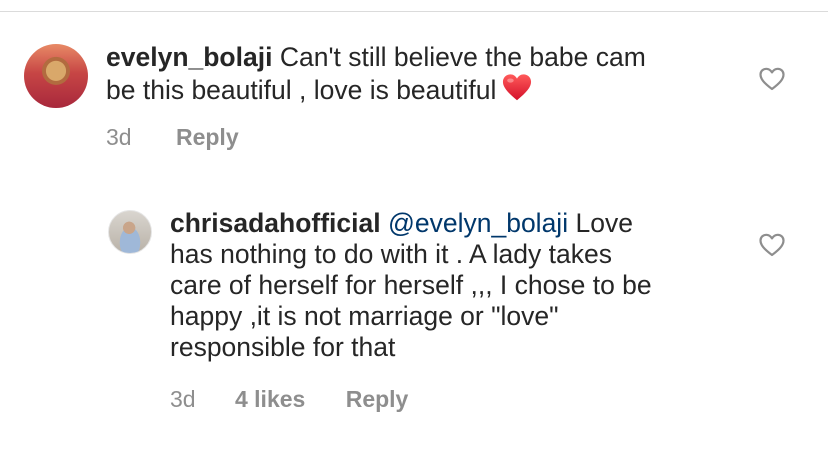 The width and height of the screenshot is (828, 449). What do you see at coordinates (183, 399) in the screenshot?
I see `reply-timestamp: 3d` at bounding box center [183, 399].